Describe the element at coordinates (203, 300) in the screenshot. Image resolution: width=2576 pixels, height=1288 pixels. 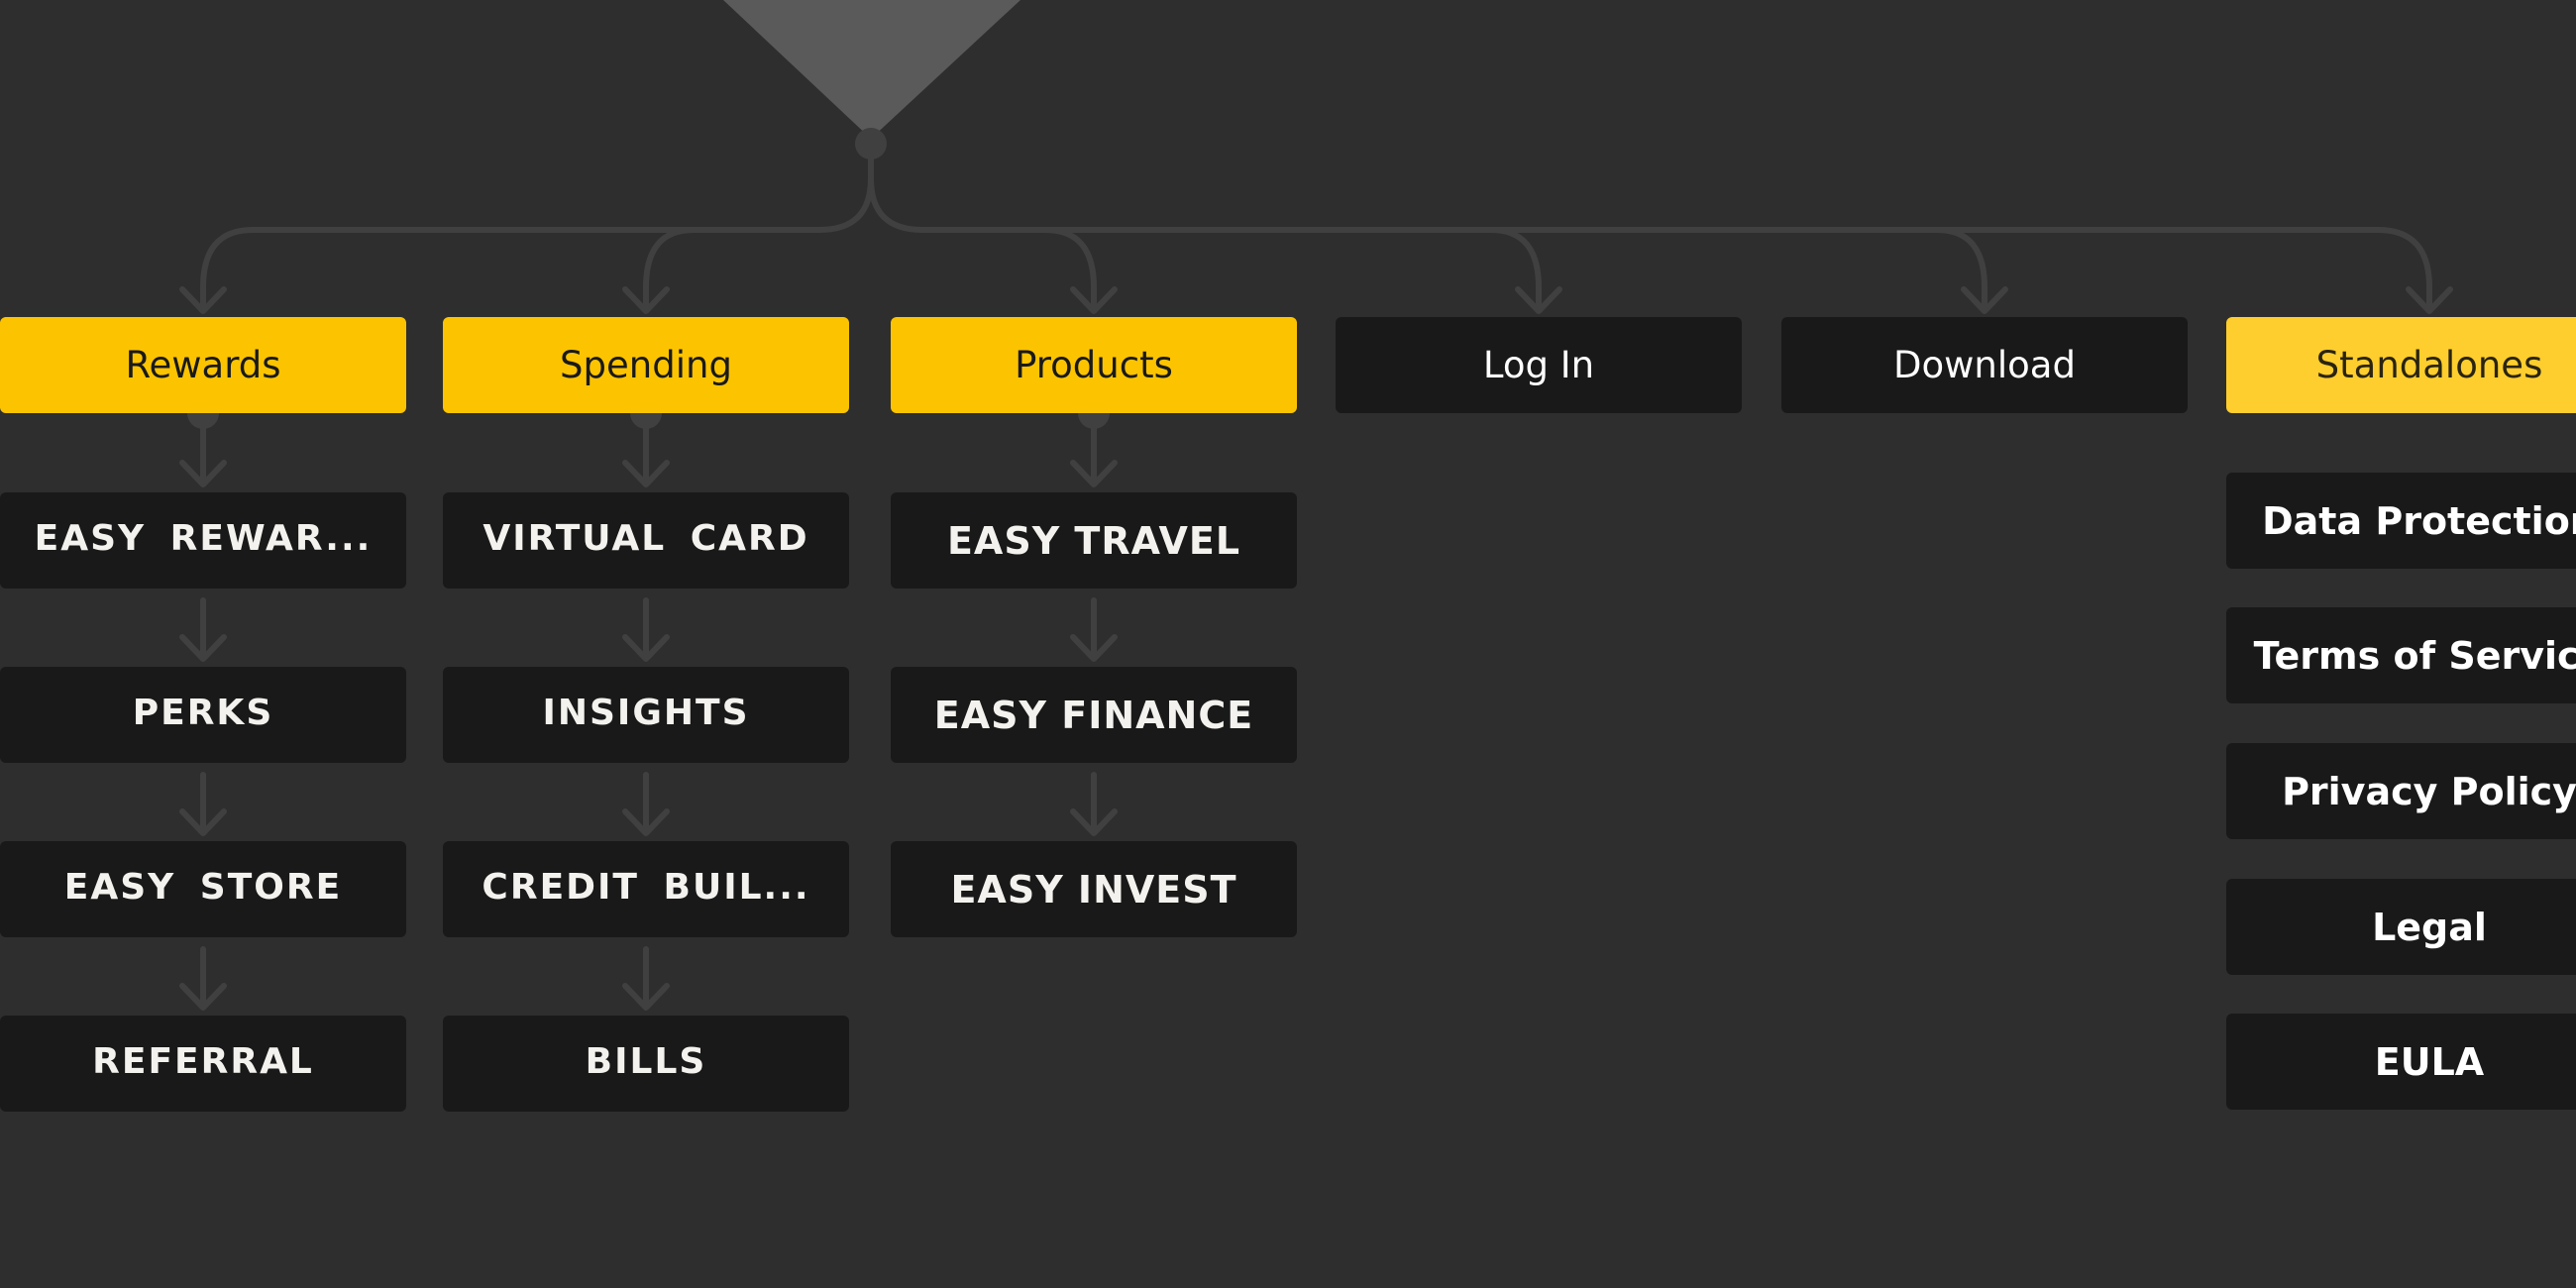
I see `arrow-rewards-icon` at that location.